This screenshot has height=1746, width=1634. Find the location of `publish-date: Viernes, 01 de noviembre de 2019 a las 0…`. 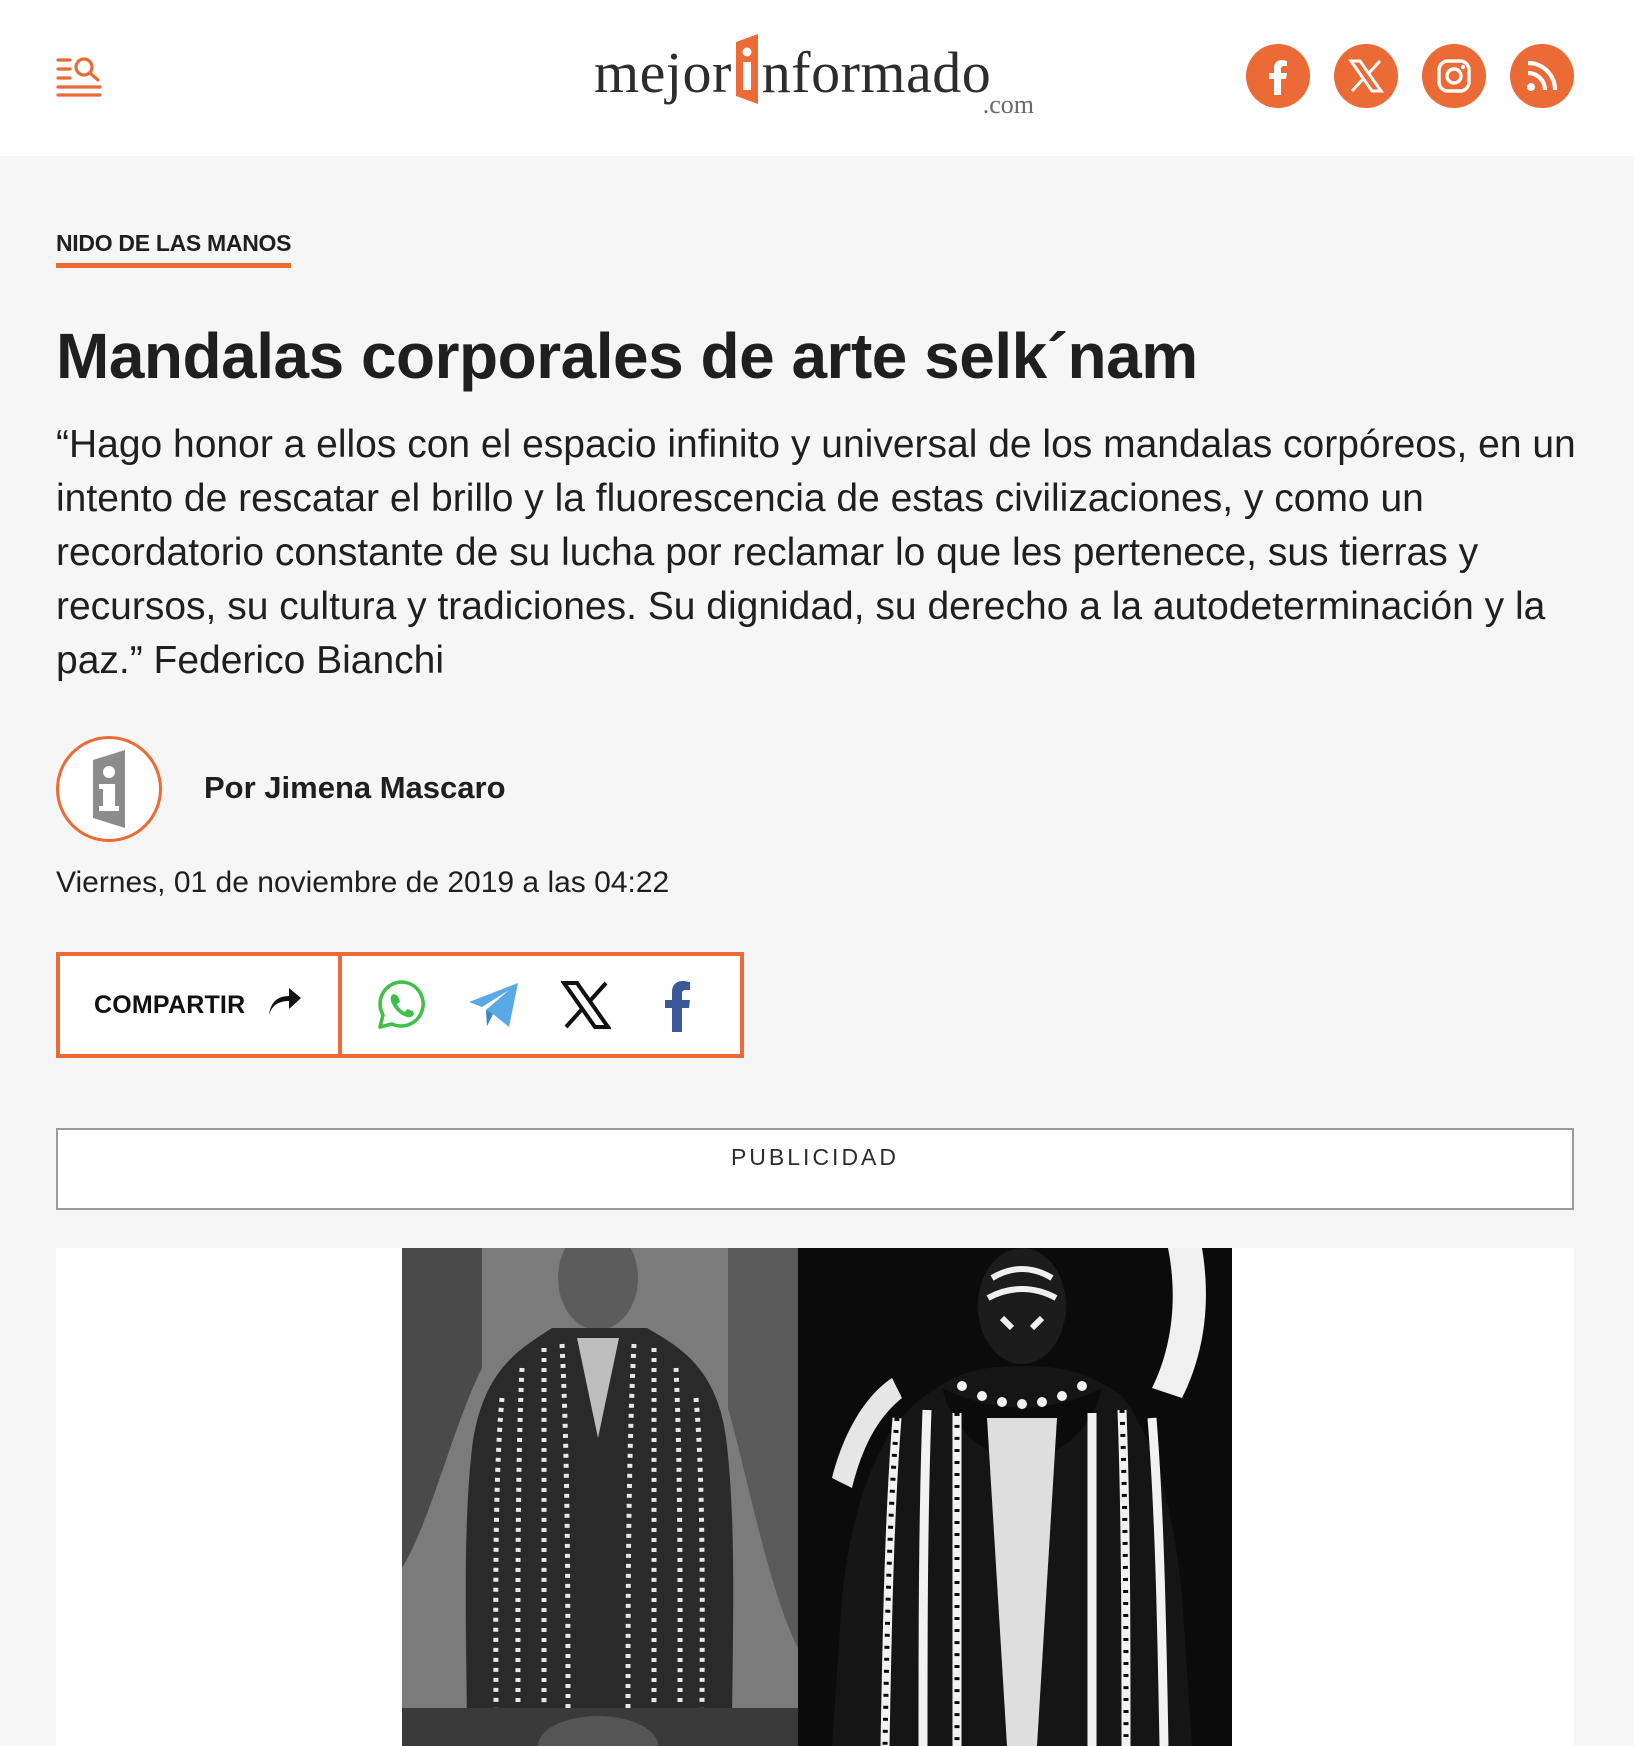

publish-date: Viernes, 01 de noviembre de 2019 a las 0… is located at coordinates (363, 882).